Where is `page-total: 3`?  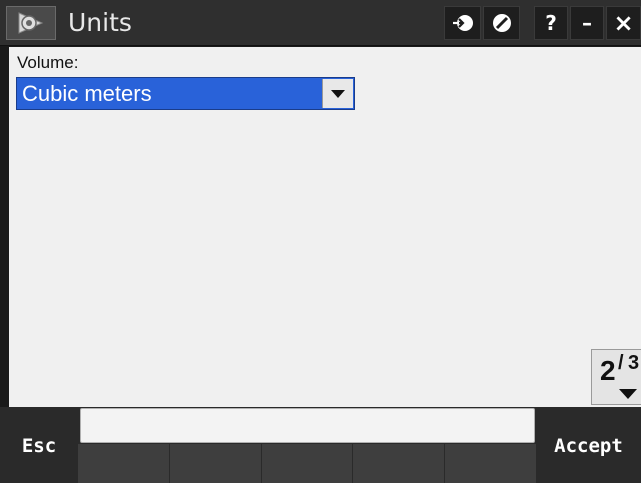 page-total: 3 is located at coordinates (634, 363).